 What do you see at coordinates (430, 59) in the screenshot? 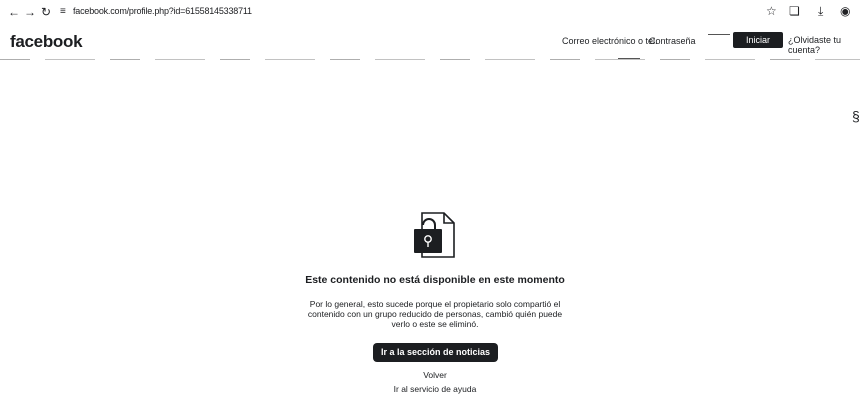
I see `header-divider` at bounding box center [430, 59].